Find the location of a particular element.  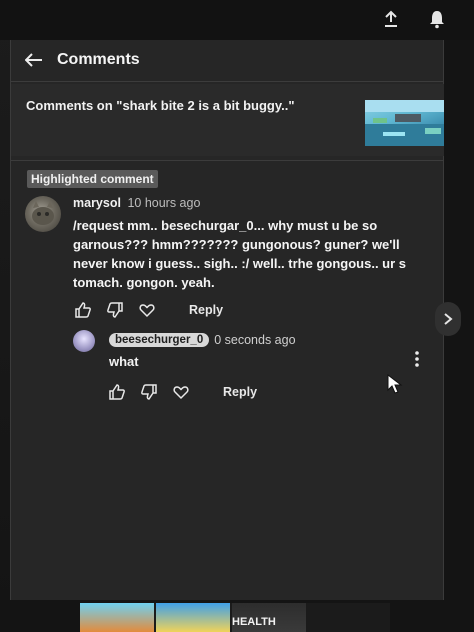

comment-actions: Reply is located at coordinates (148, 310).